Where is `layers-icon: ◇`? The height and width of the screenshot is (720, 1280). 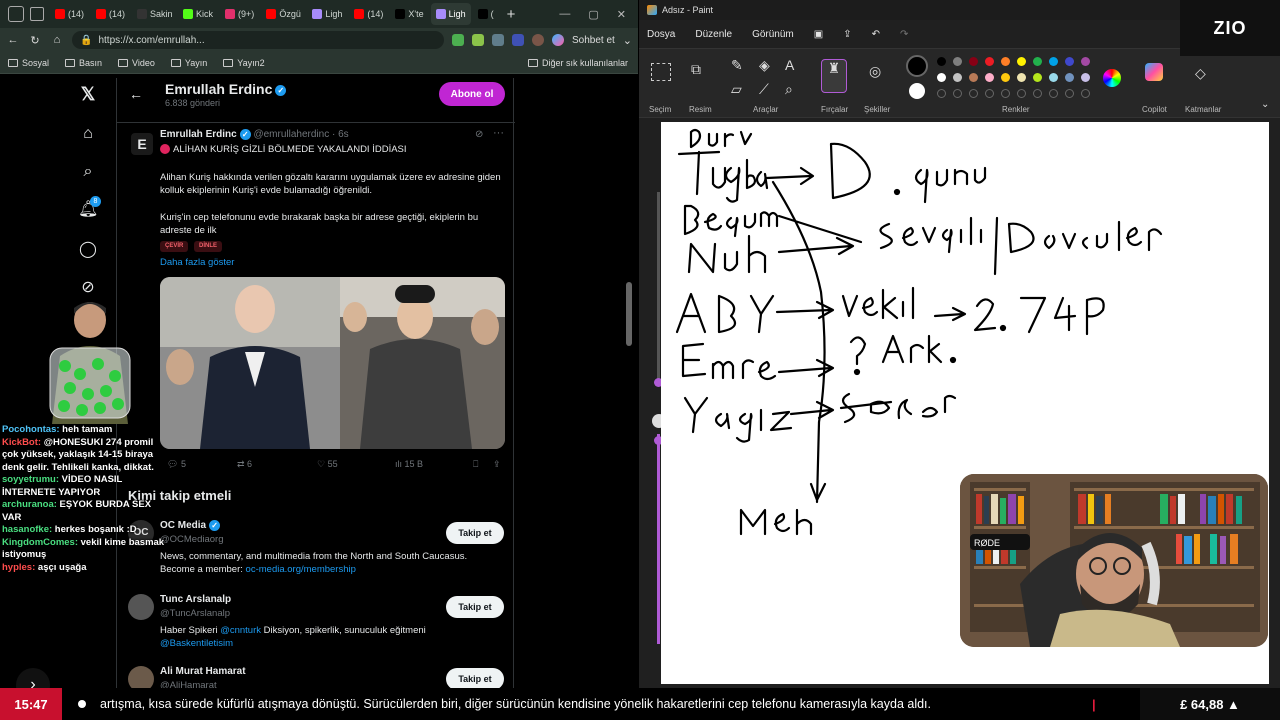
layers-icon: ◇ is located at coordinates (1200, 73).